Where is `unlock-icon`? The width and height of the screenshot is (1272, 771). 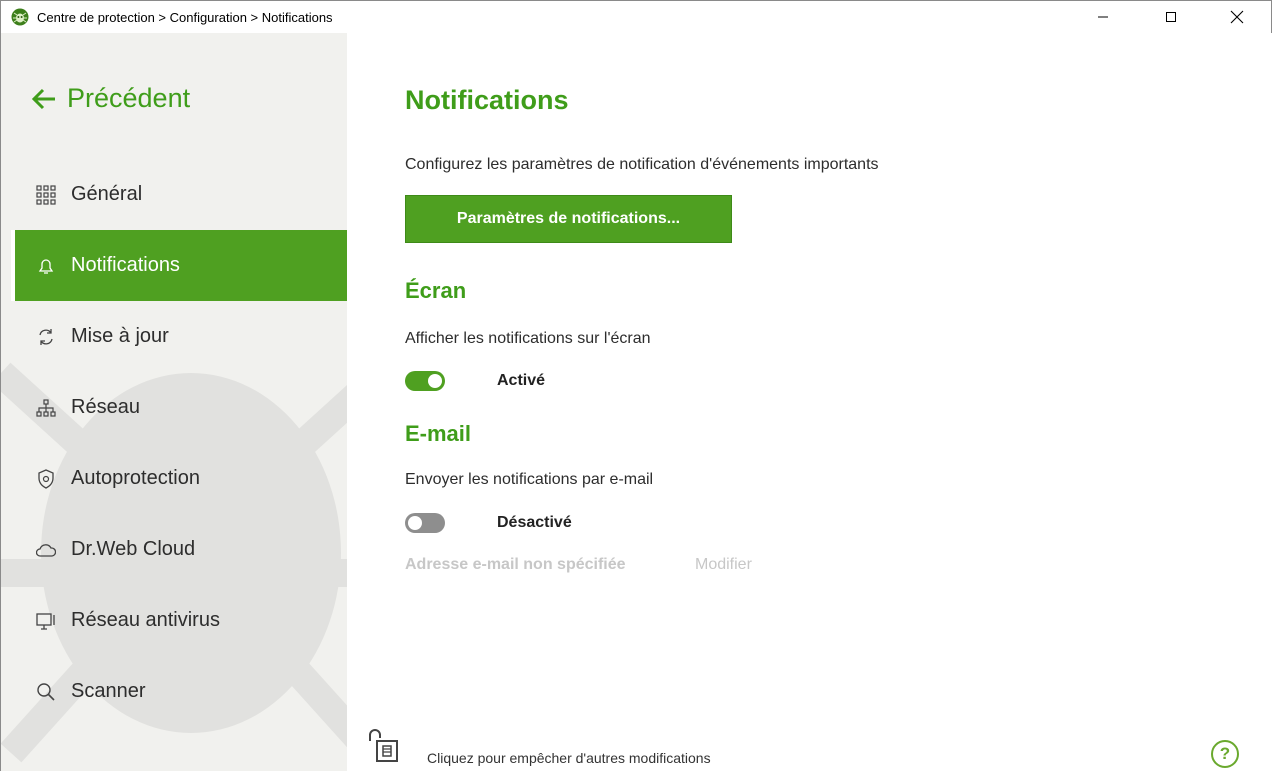
unlock-icon is located at coordinates (384, 746).